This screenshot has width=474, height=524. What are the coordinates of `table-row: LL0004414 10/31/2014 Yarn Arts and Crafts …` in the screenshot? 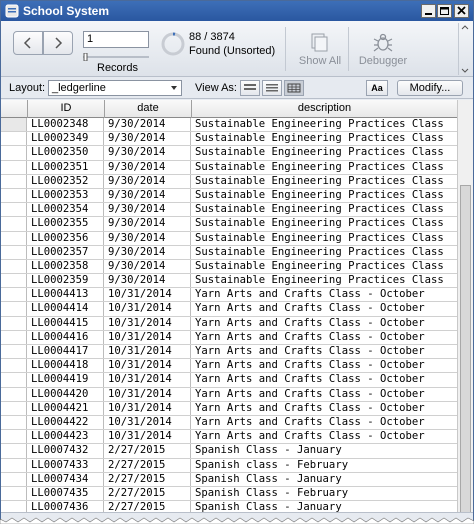 It's located at (229, 309).